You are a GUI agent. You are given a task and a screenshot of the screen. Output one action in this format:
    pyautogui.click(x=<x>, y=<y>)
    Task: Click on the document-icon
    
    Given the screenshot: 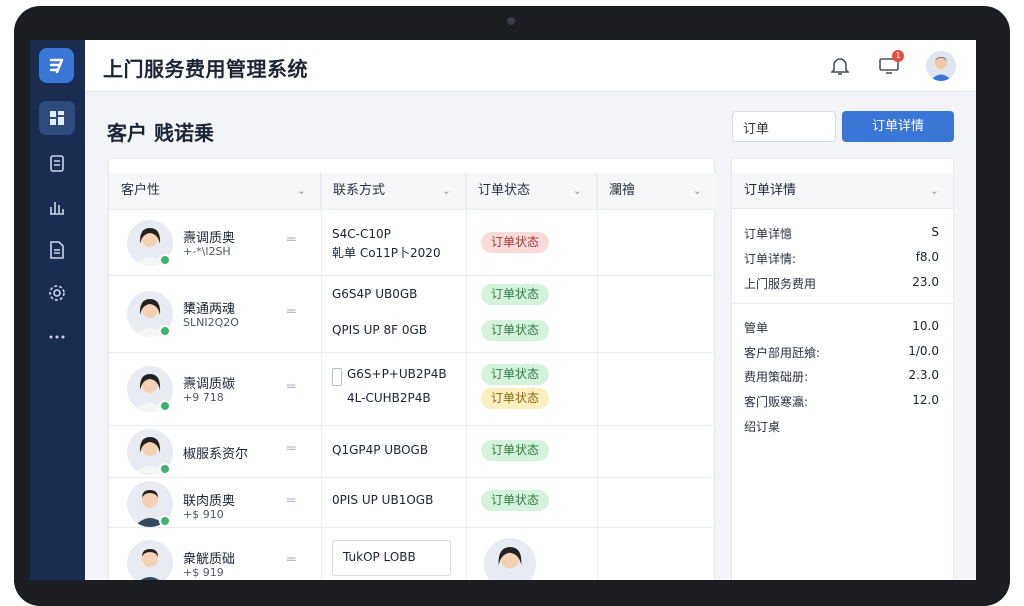 What is the action you would take?
    pyautogui.click(x=57, y=250)
    